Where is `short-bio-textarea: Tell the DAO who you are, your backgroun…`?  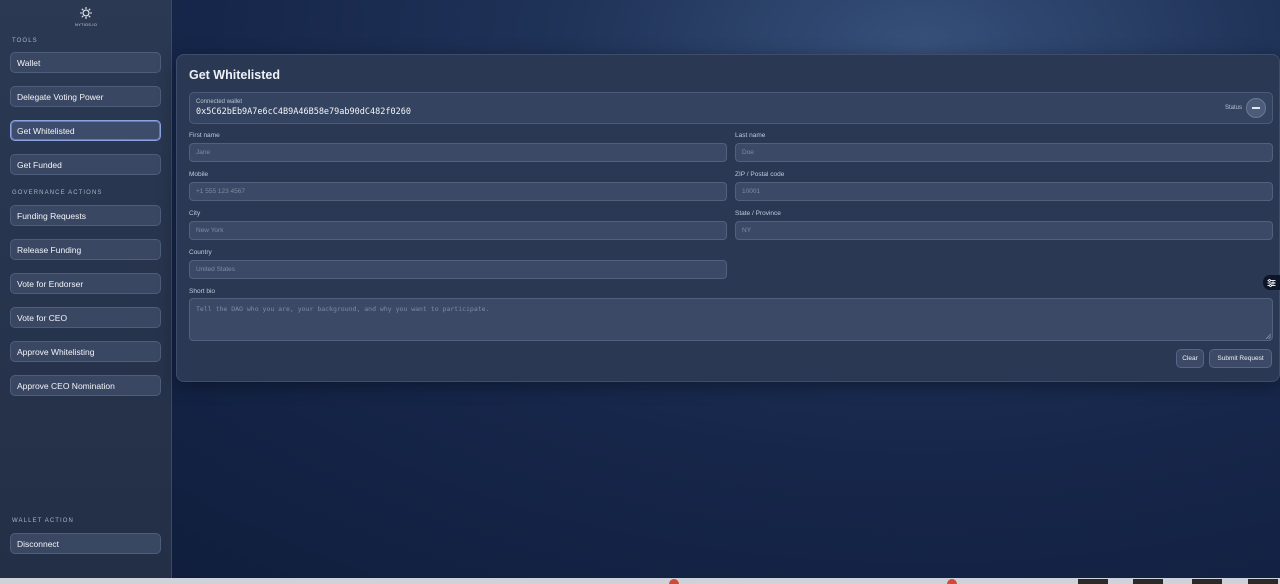 short-bio-textarea: Tell the DAO who you are, your backgroun… is located at coordinates (731, 319).